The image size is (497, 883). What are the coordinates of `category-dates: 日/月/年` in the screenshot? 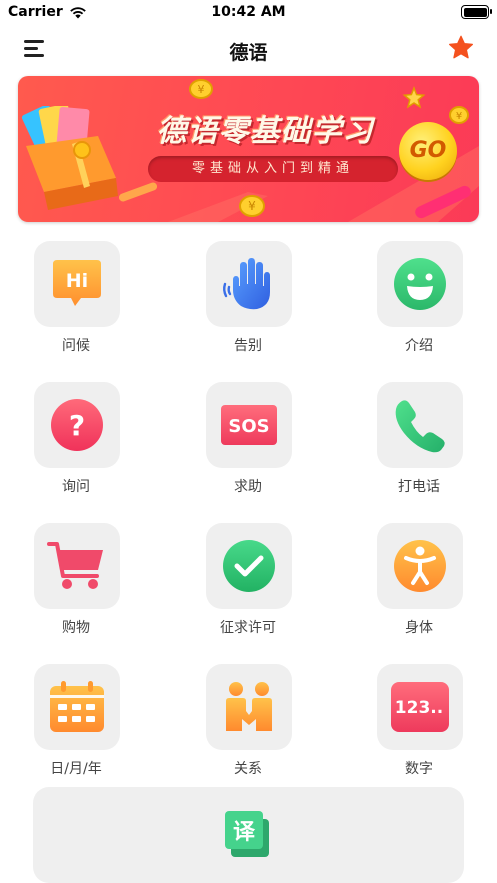 It's located at (76, 729).